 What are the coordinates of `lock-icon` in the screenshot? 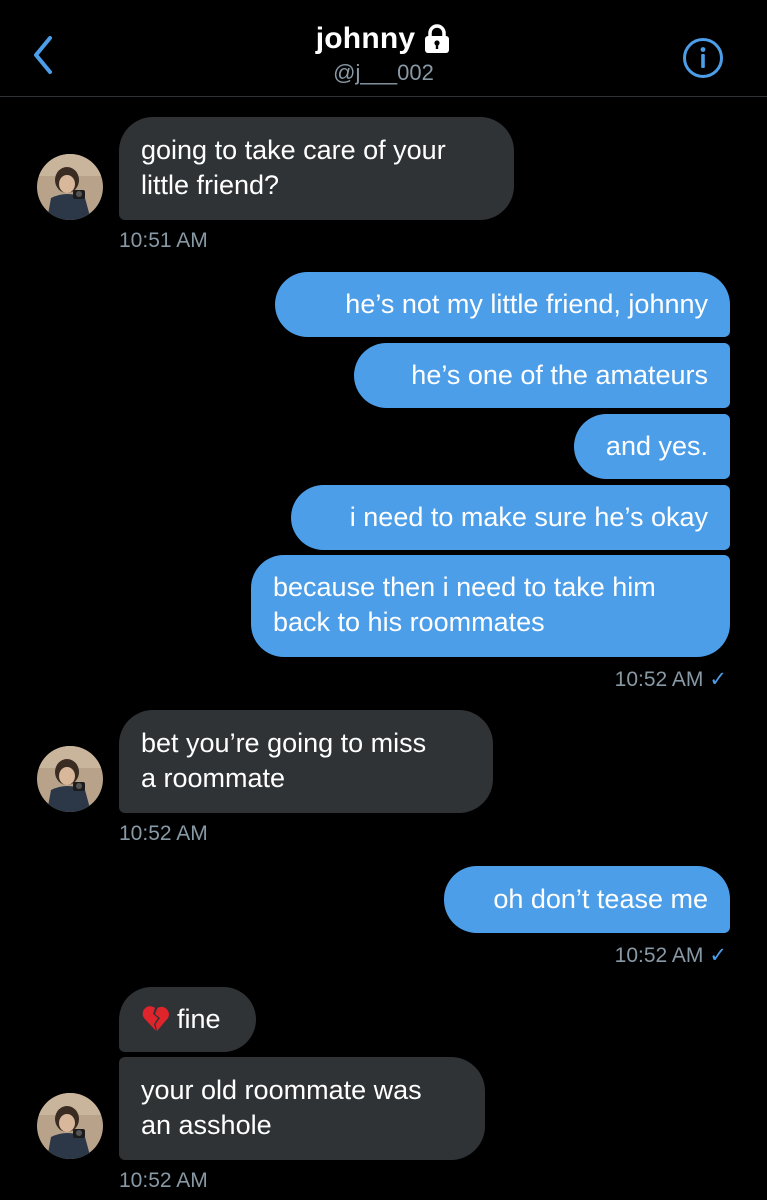 It's located at (437, 38).